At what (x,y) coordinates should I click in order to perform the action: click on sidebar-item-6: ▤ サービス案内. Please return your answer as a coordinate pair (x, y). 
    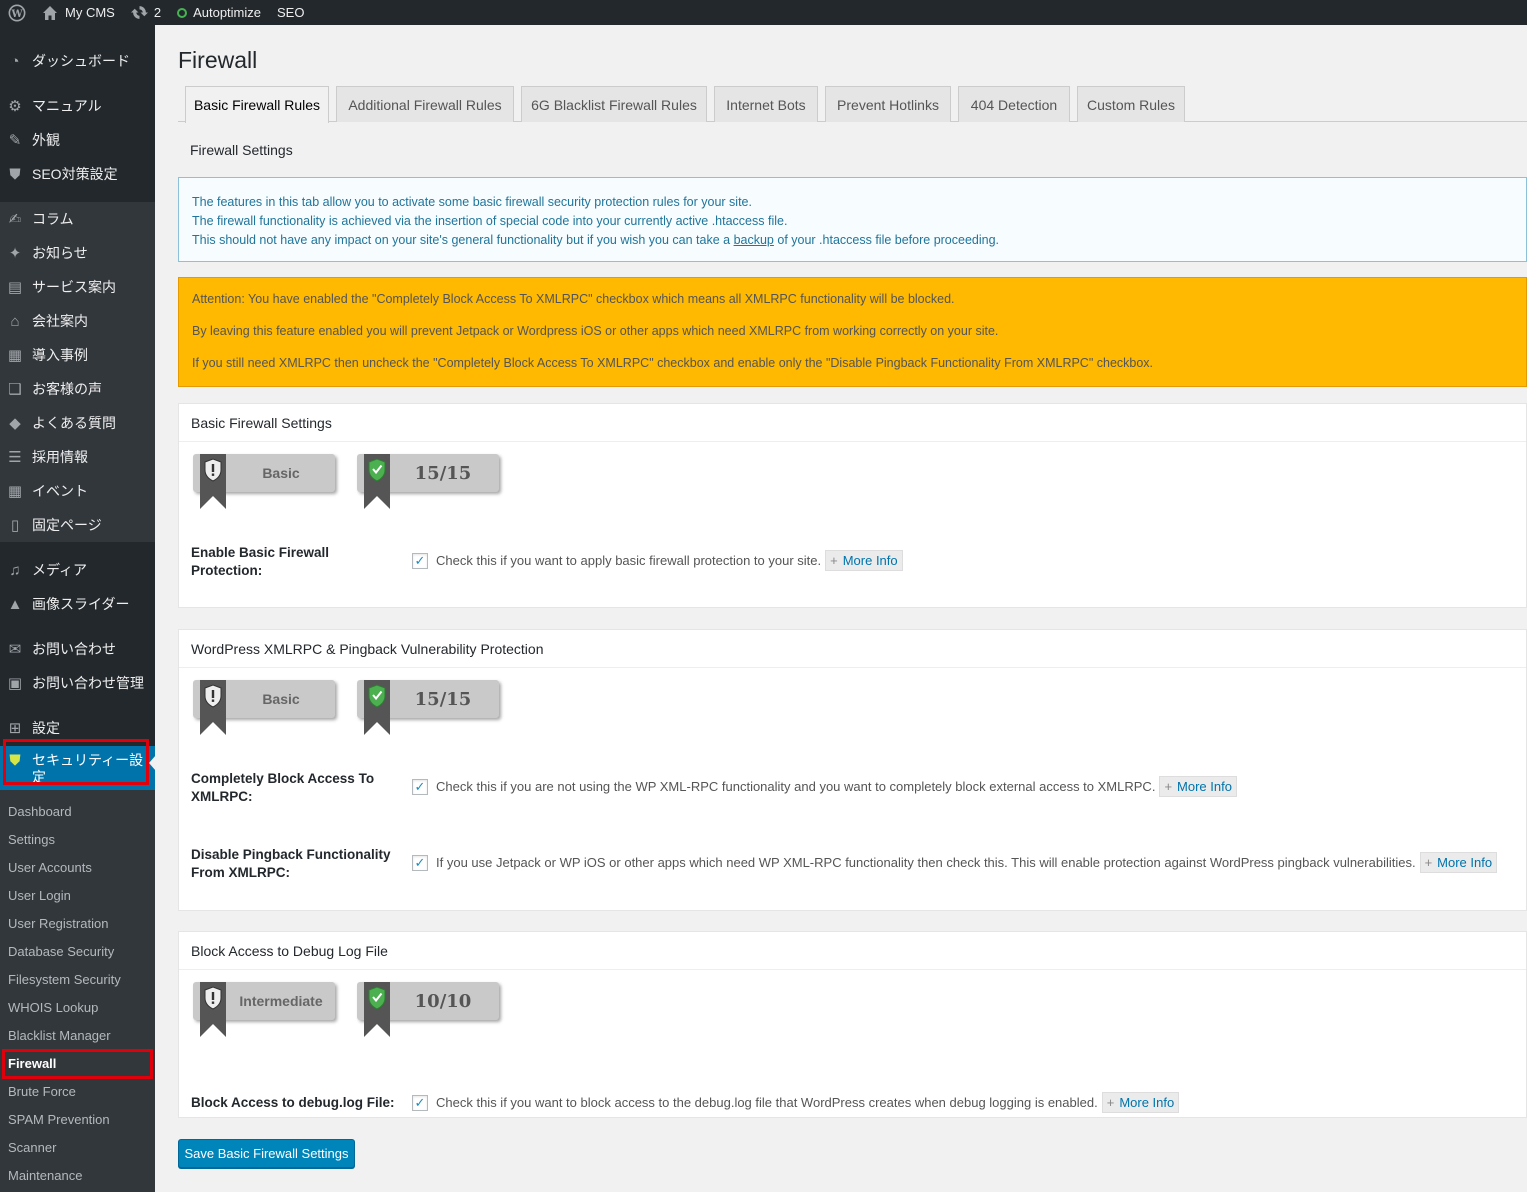
    Looking at the image, I should click on (77, 287).